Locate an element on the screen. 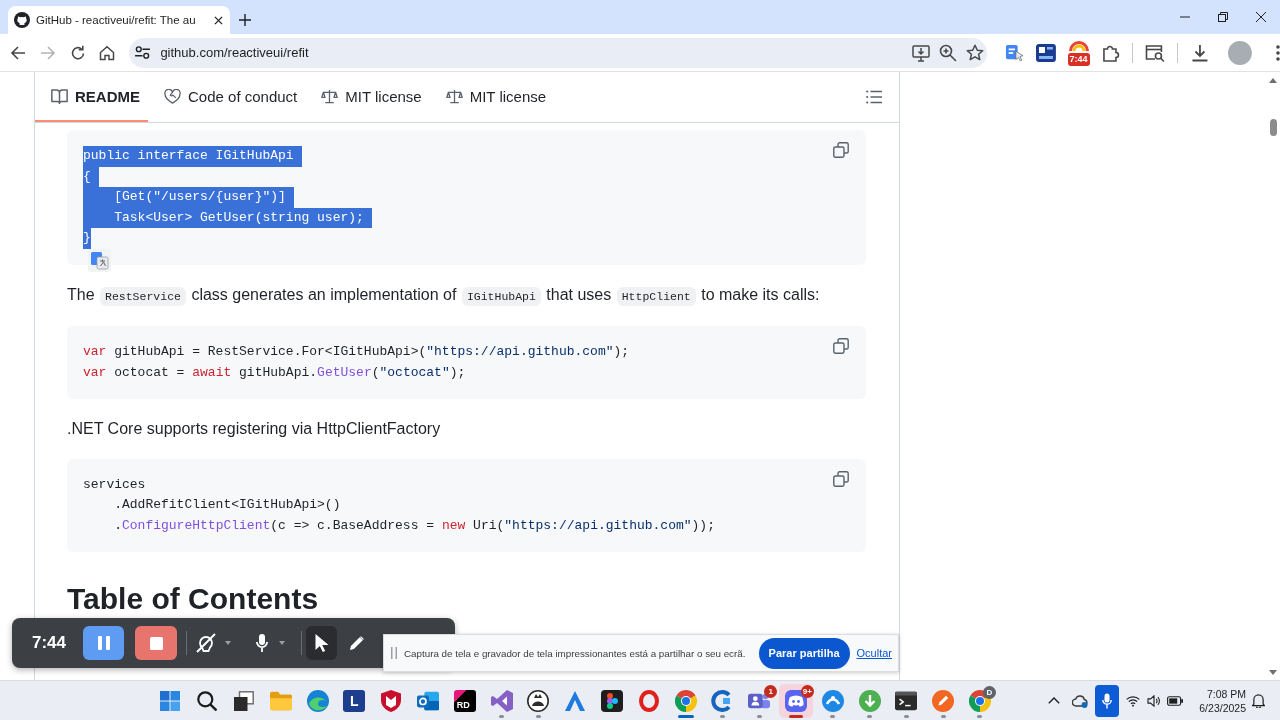 The width and height of the screenshot is (1280, 720). taskbar-button: 9+ is located at coordinates (795, 700).